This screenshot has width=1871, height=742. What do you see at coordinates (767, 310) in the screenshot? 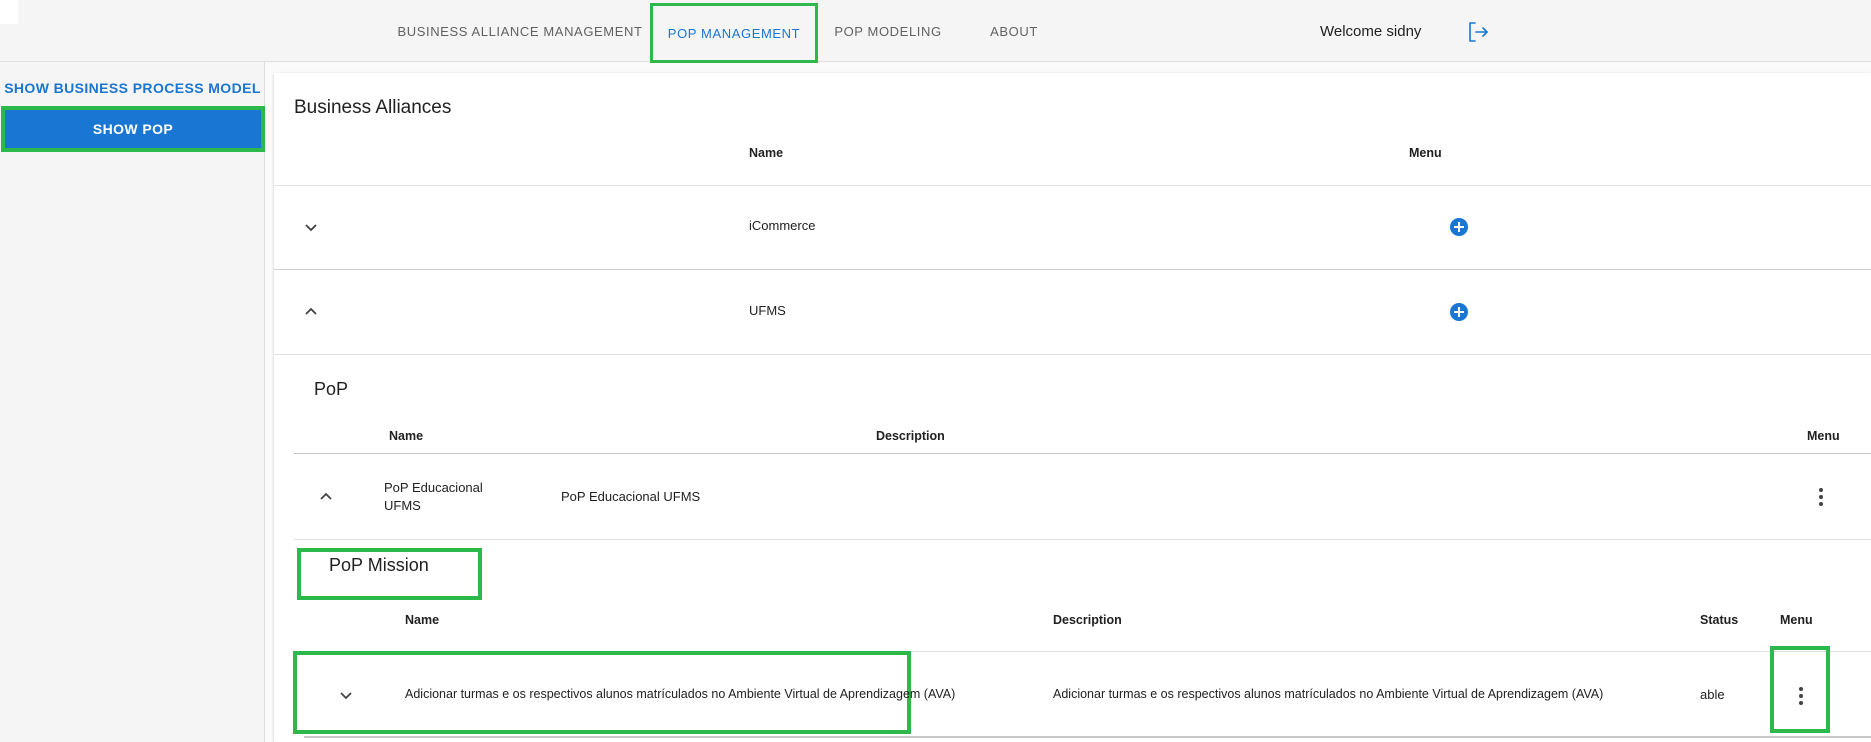
I see `alliance-name-ufms: UFMS` at bounding box center [767, 310].